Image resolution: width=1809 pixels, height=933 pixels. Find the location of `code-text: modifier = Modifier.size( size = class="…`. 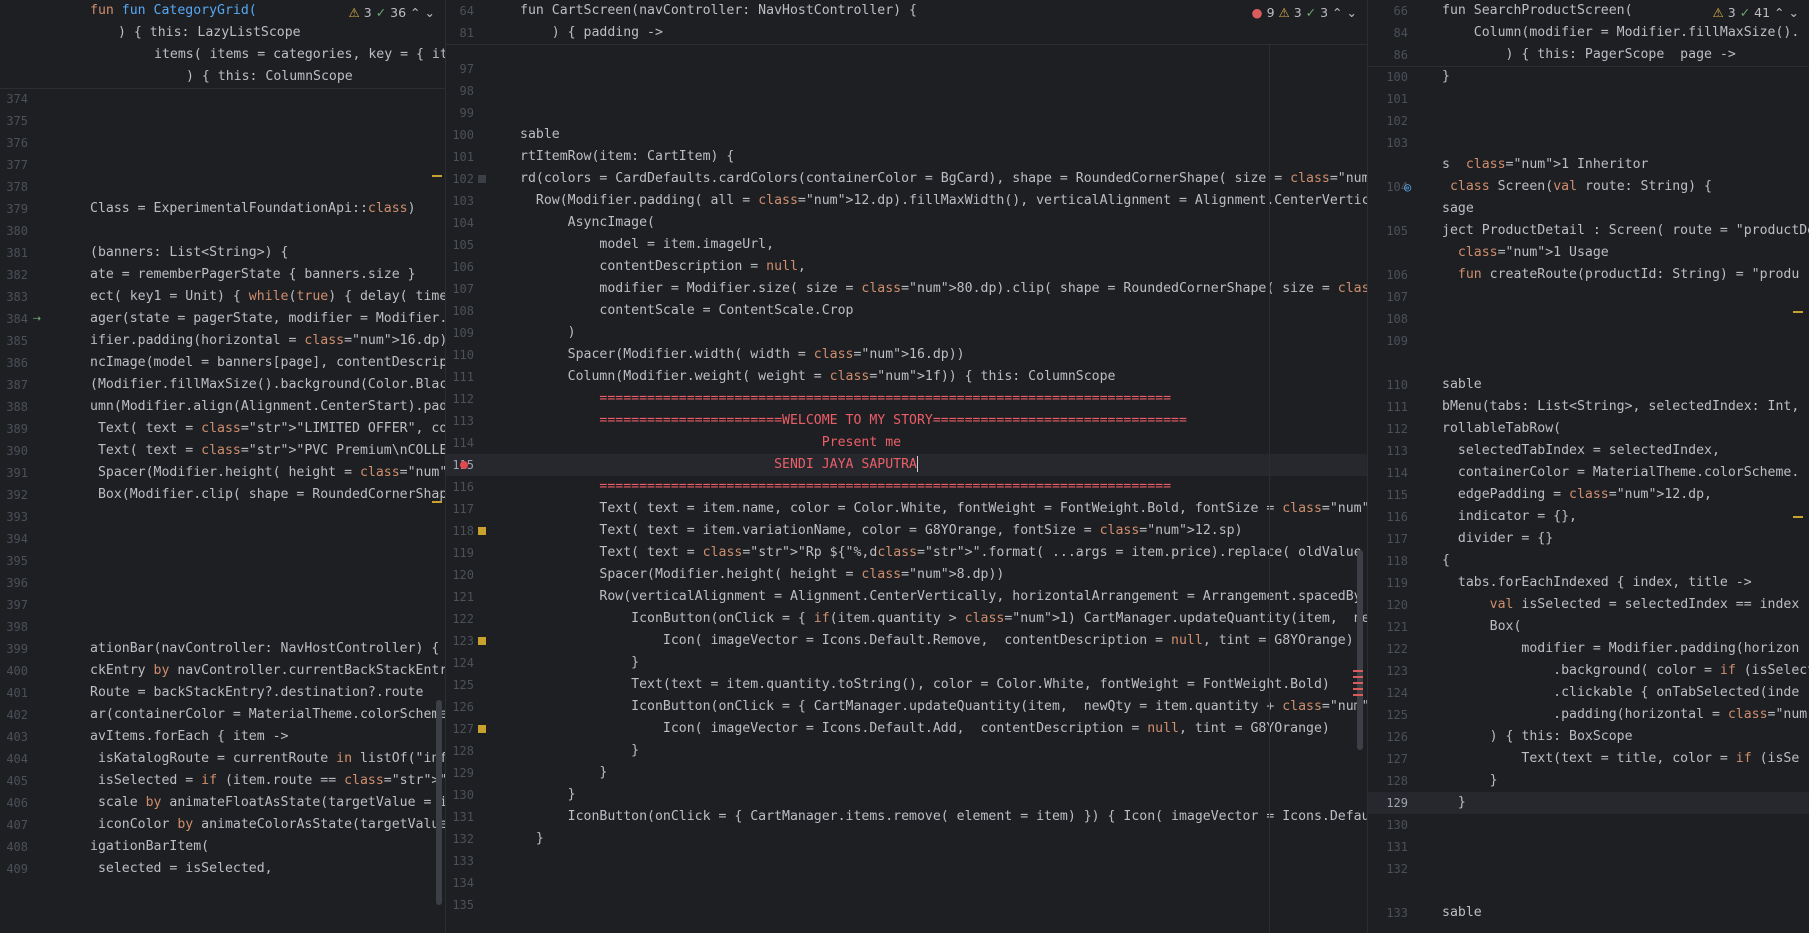

code-text: modifier = Modifier.size( size = class="… is located at coordinates (943, 289).